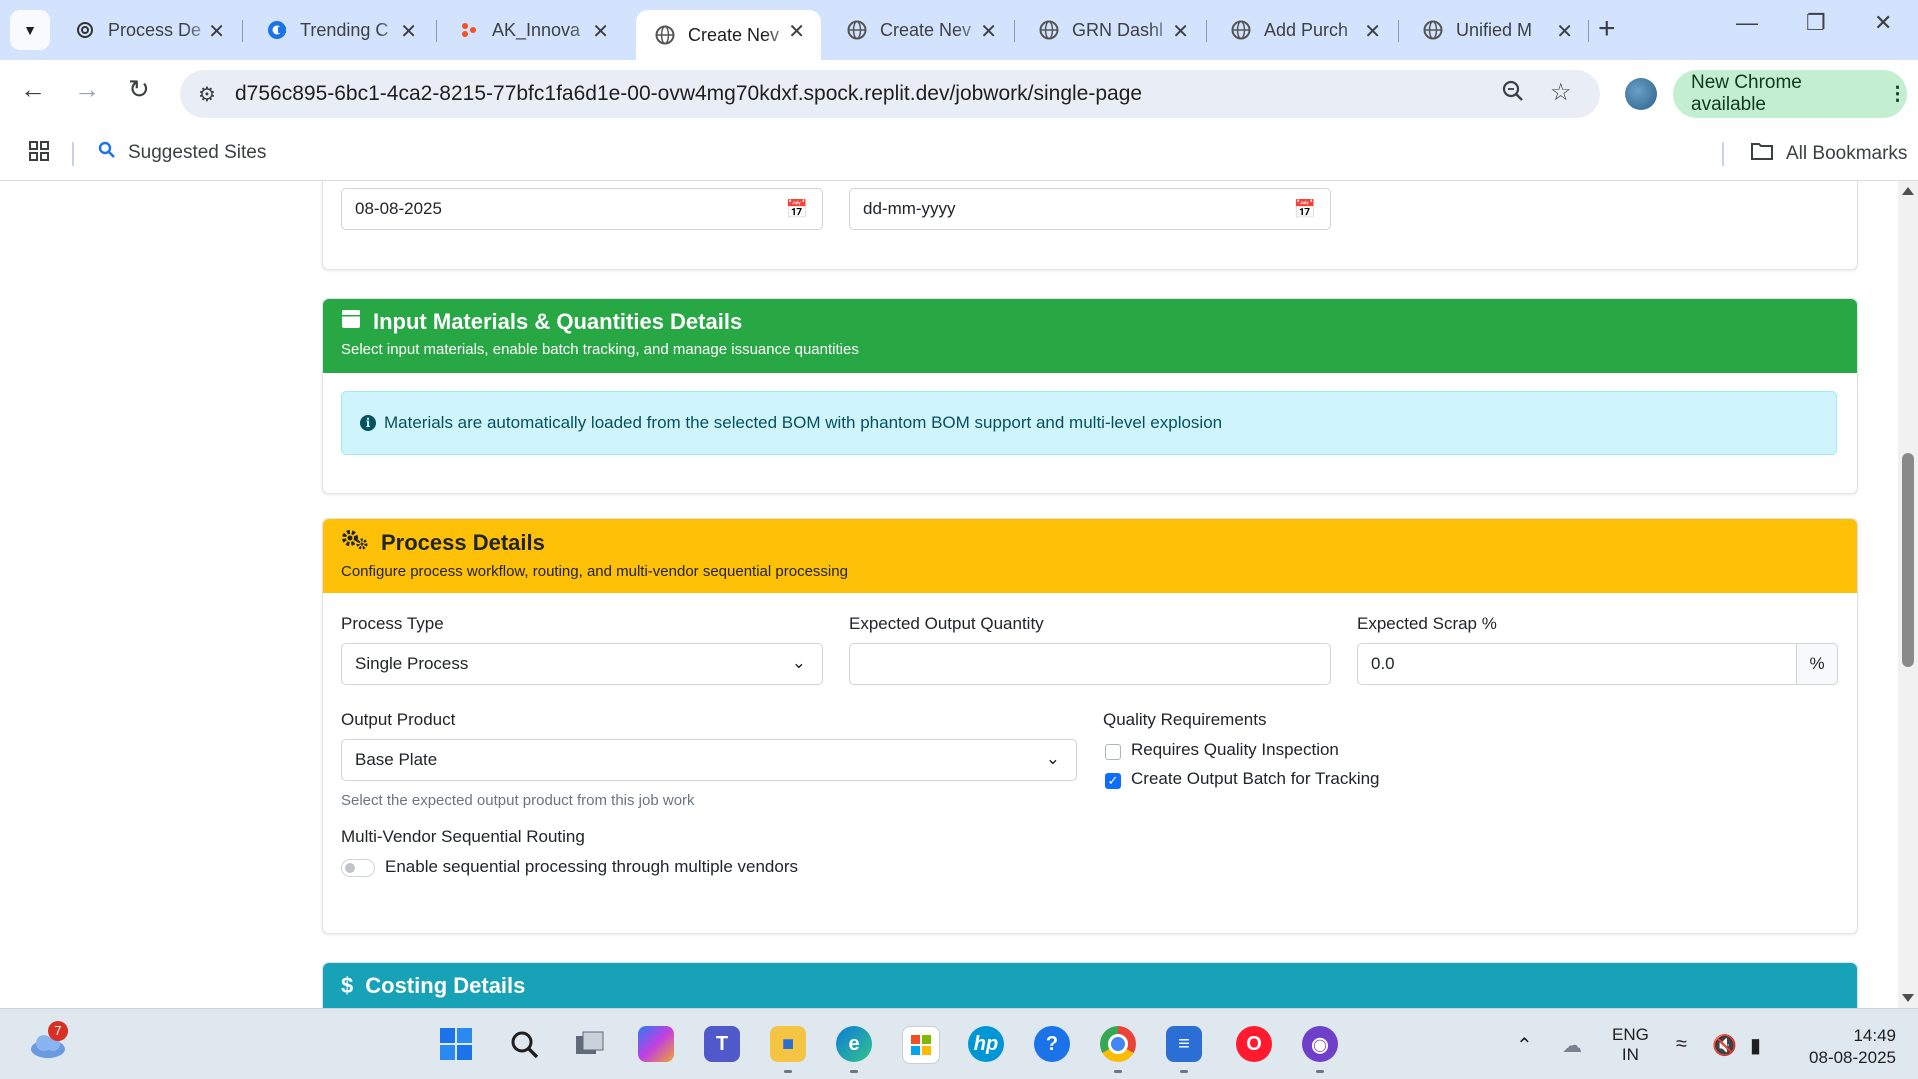 This screenshot has height=1079, width=1918. Describe the element at coordinates (1524, 1045) in the screenshot. I see `show-hidden-icons-chevron-icon: ⌃` at that location.